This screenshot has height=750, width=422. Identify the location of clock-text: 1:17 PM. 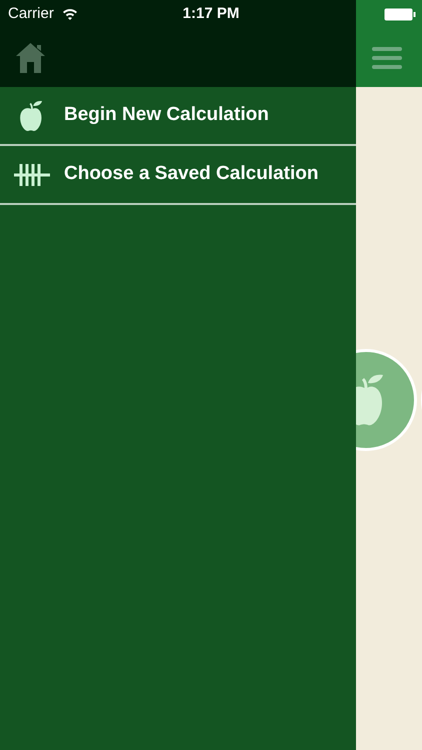
(211, 14).